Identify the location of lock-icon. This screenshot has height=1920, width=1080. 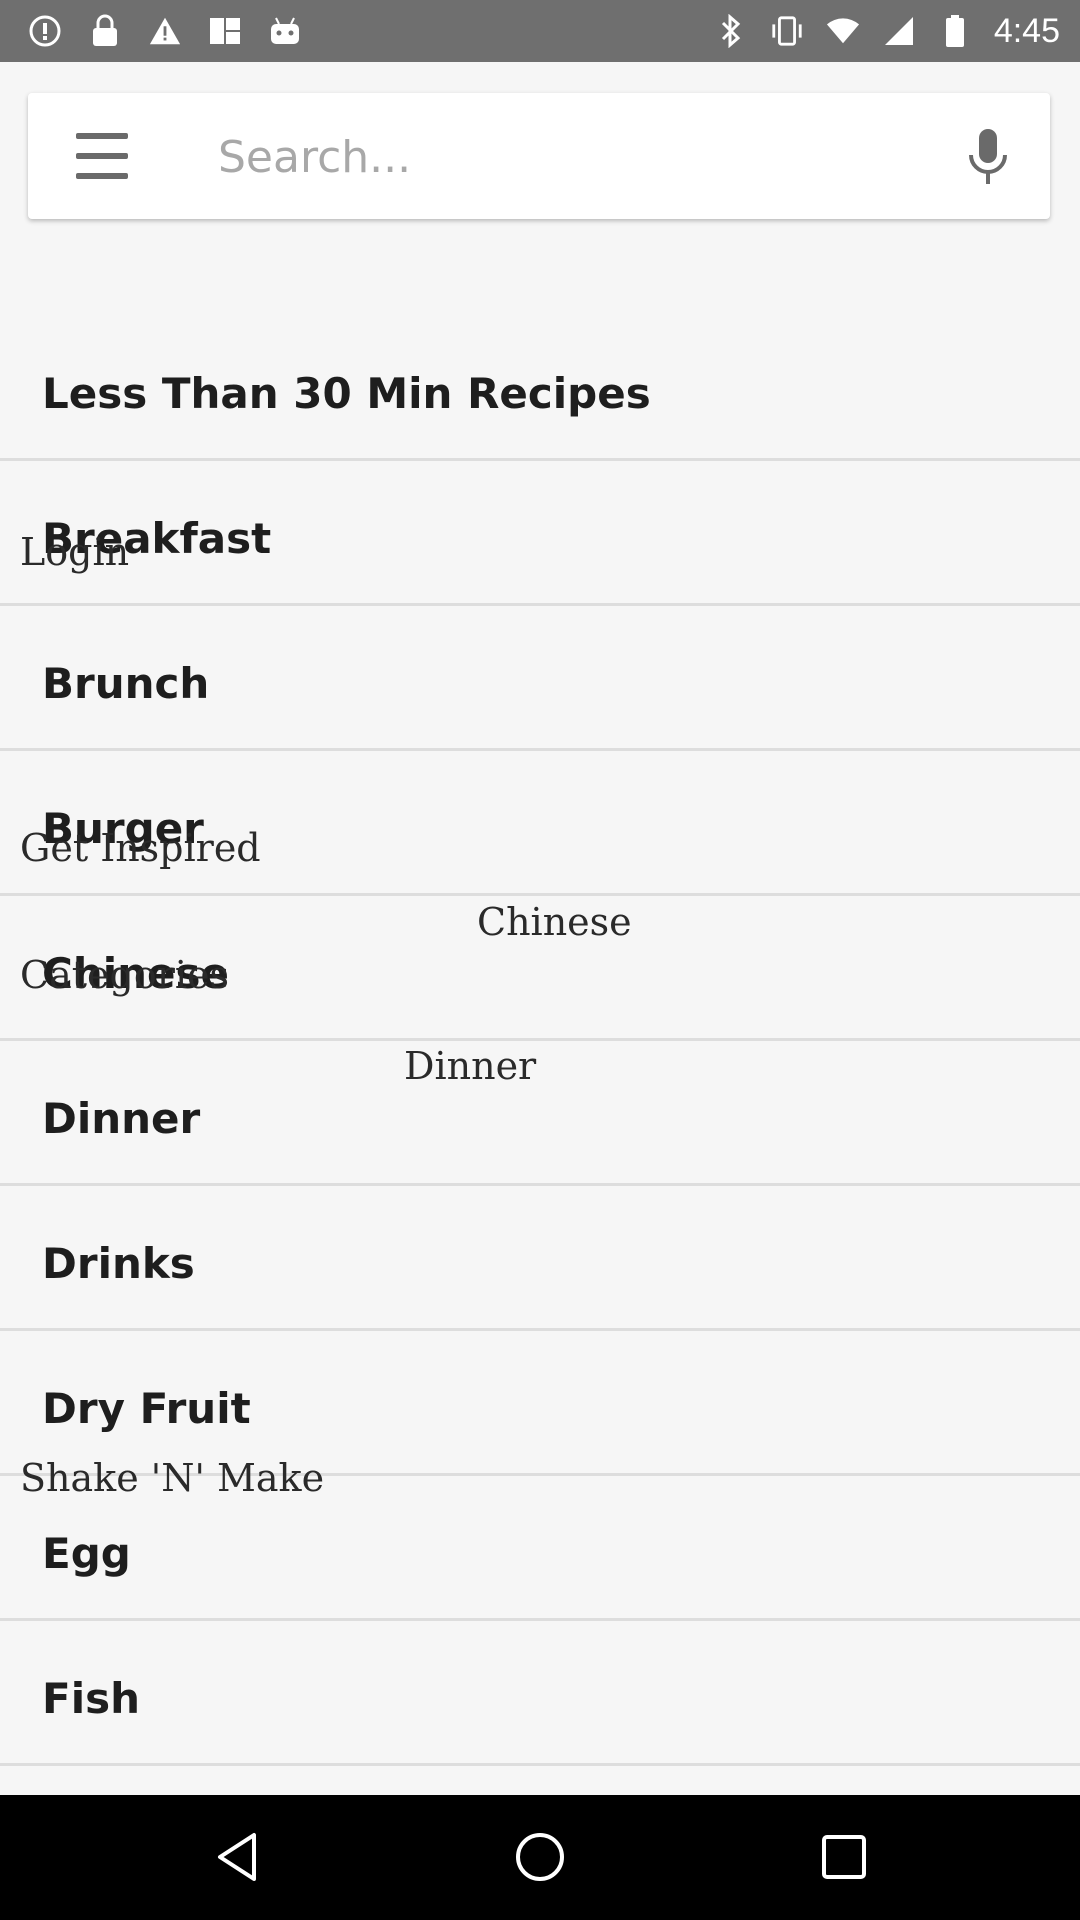
(105, 31).